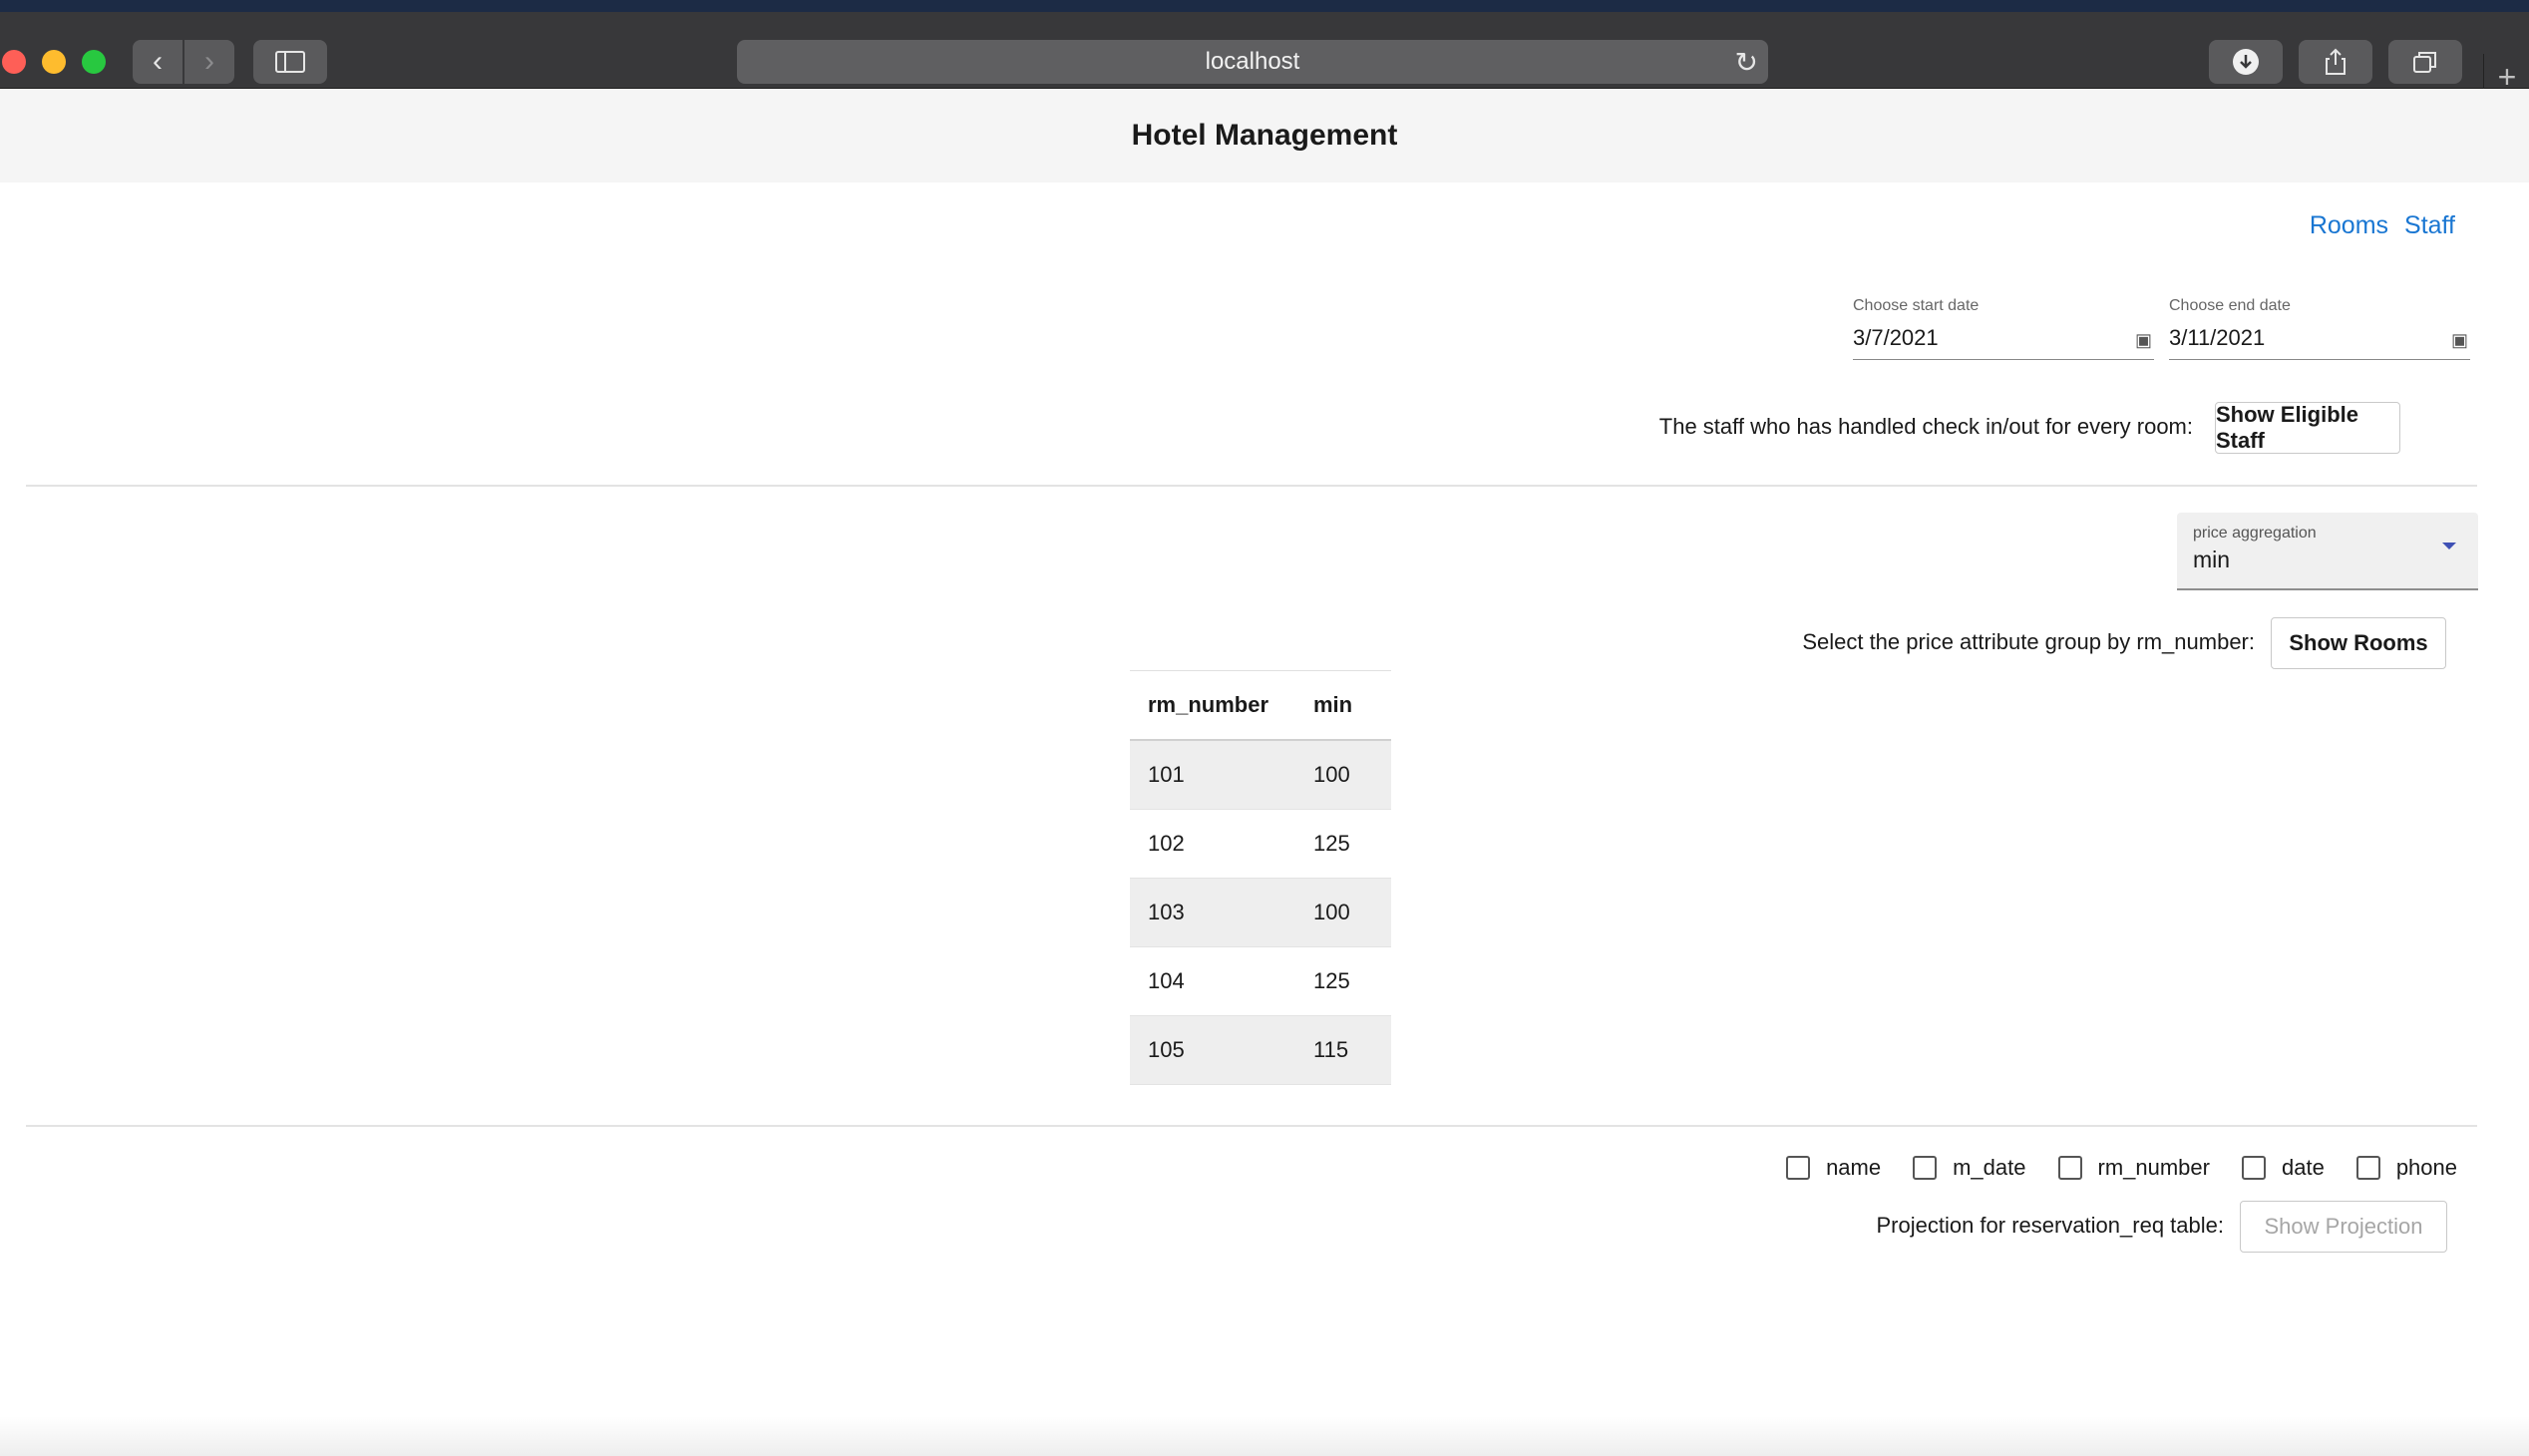  I want to click on browser-toolbar: ‹ › localhost ↻ +, so click(1264, 56).